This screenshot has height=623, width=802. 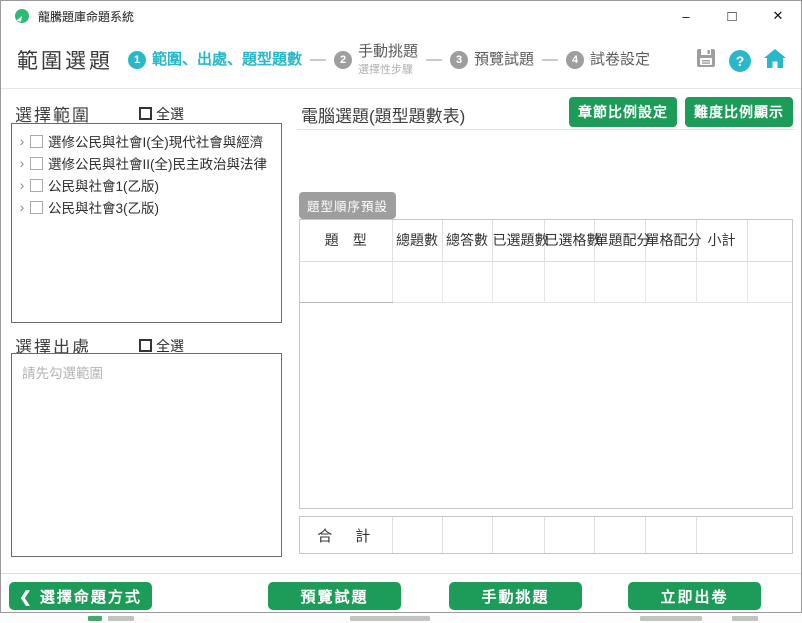 I want to click on close-button: ✕, so click(x=778, y=16).